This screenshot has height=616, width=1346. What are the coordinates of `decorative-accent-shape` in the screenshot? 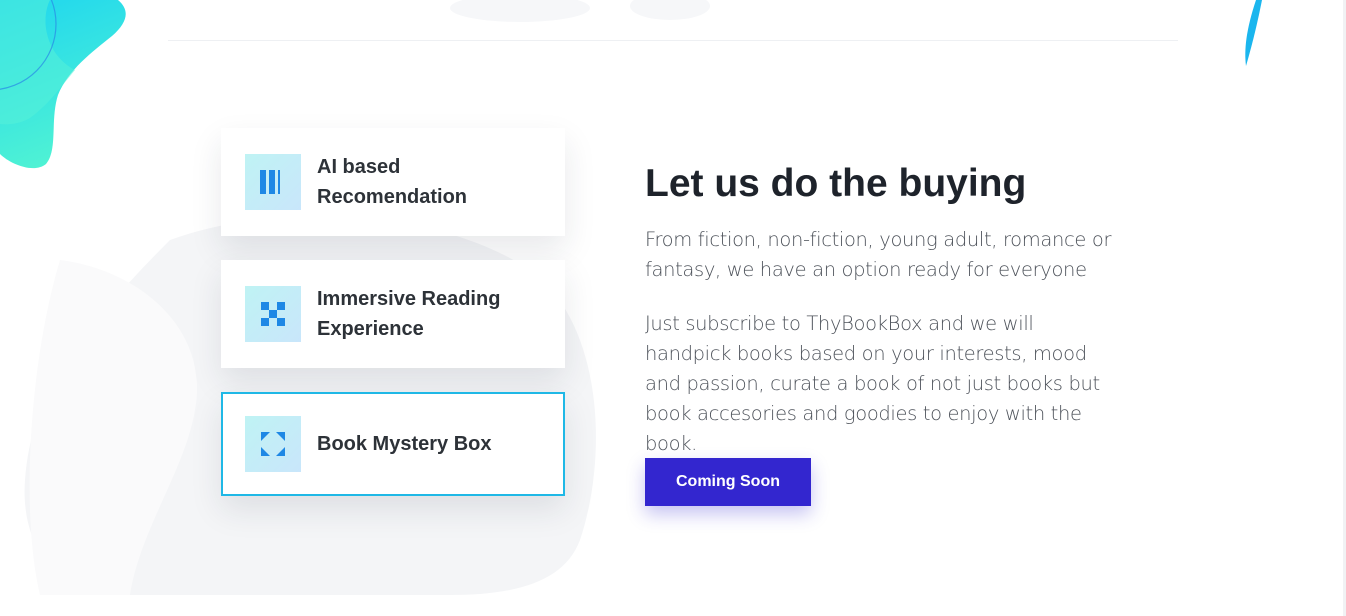 It's located at (1253, 33).